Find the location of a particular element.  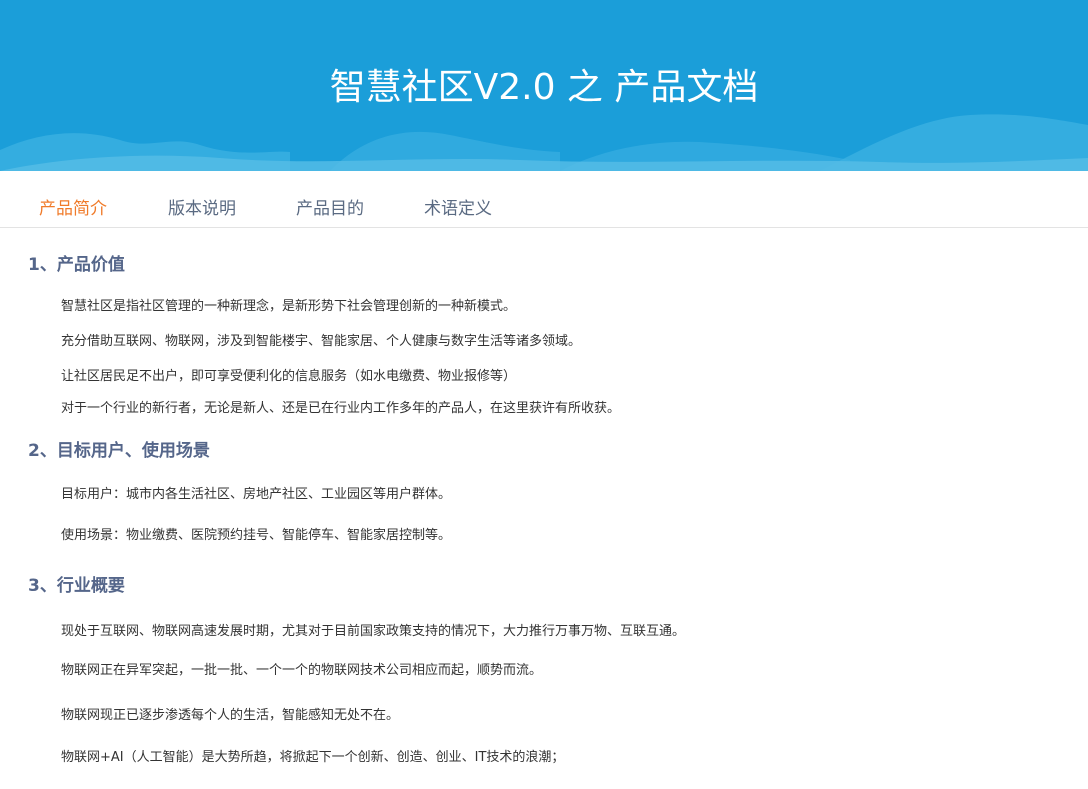

section-heading: 3、行业概要 is located at coordinates (76, 586).